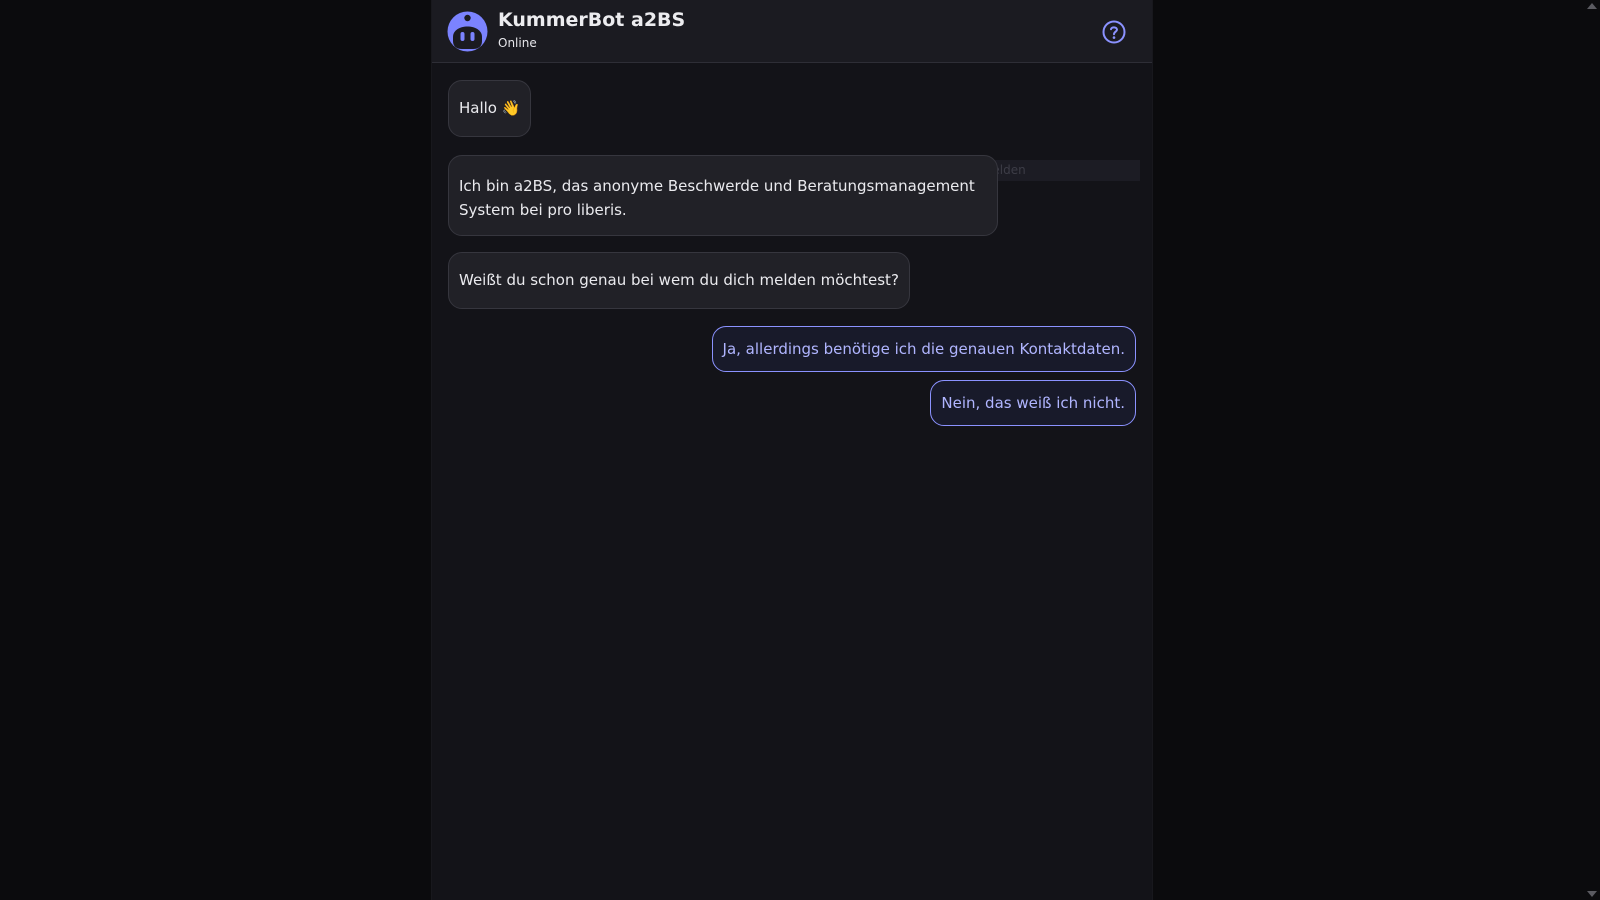 The width and height of the screenshot is (1600, 900). I want to click on scroll-down-arrow-icon, so click(1592, 894).